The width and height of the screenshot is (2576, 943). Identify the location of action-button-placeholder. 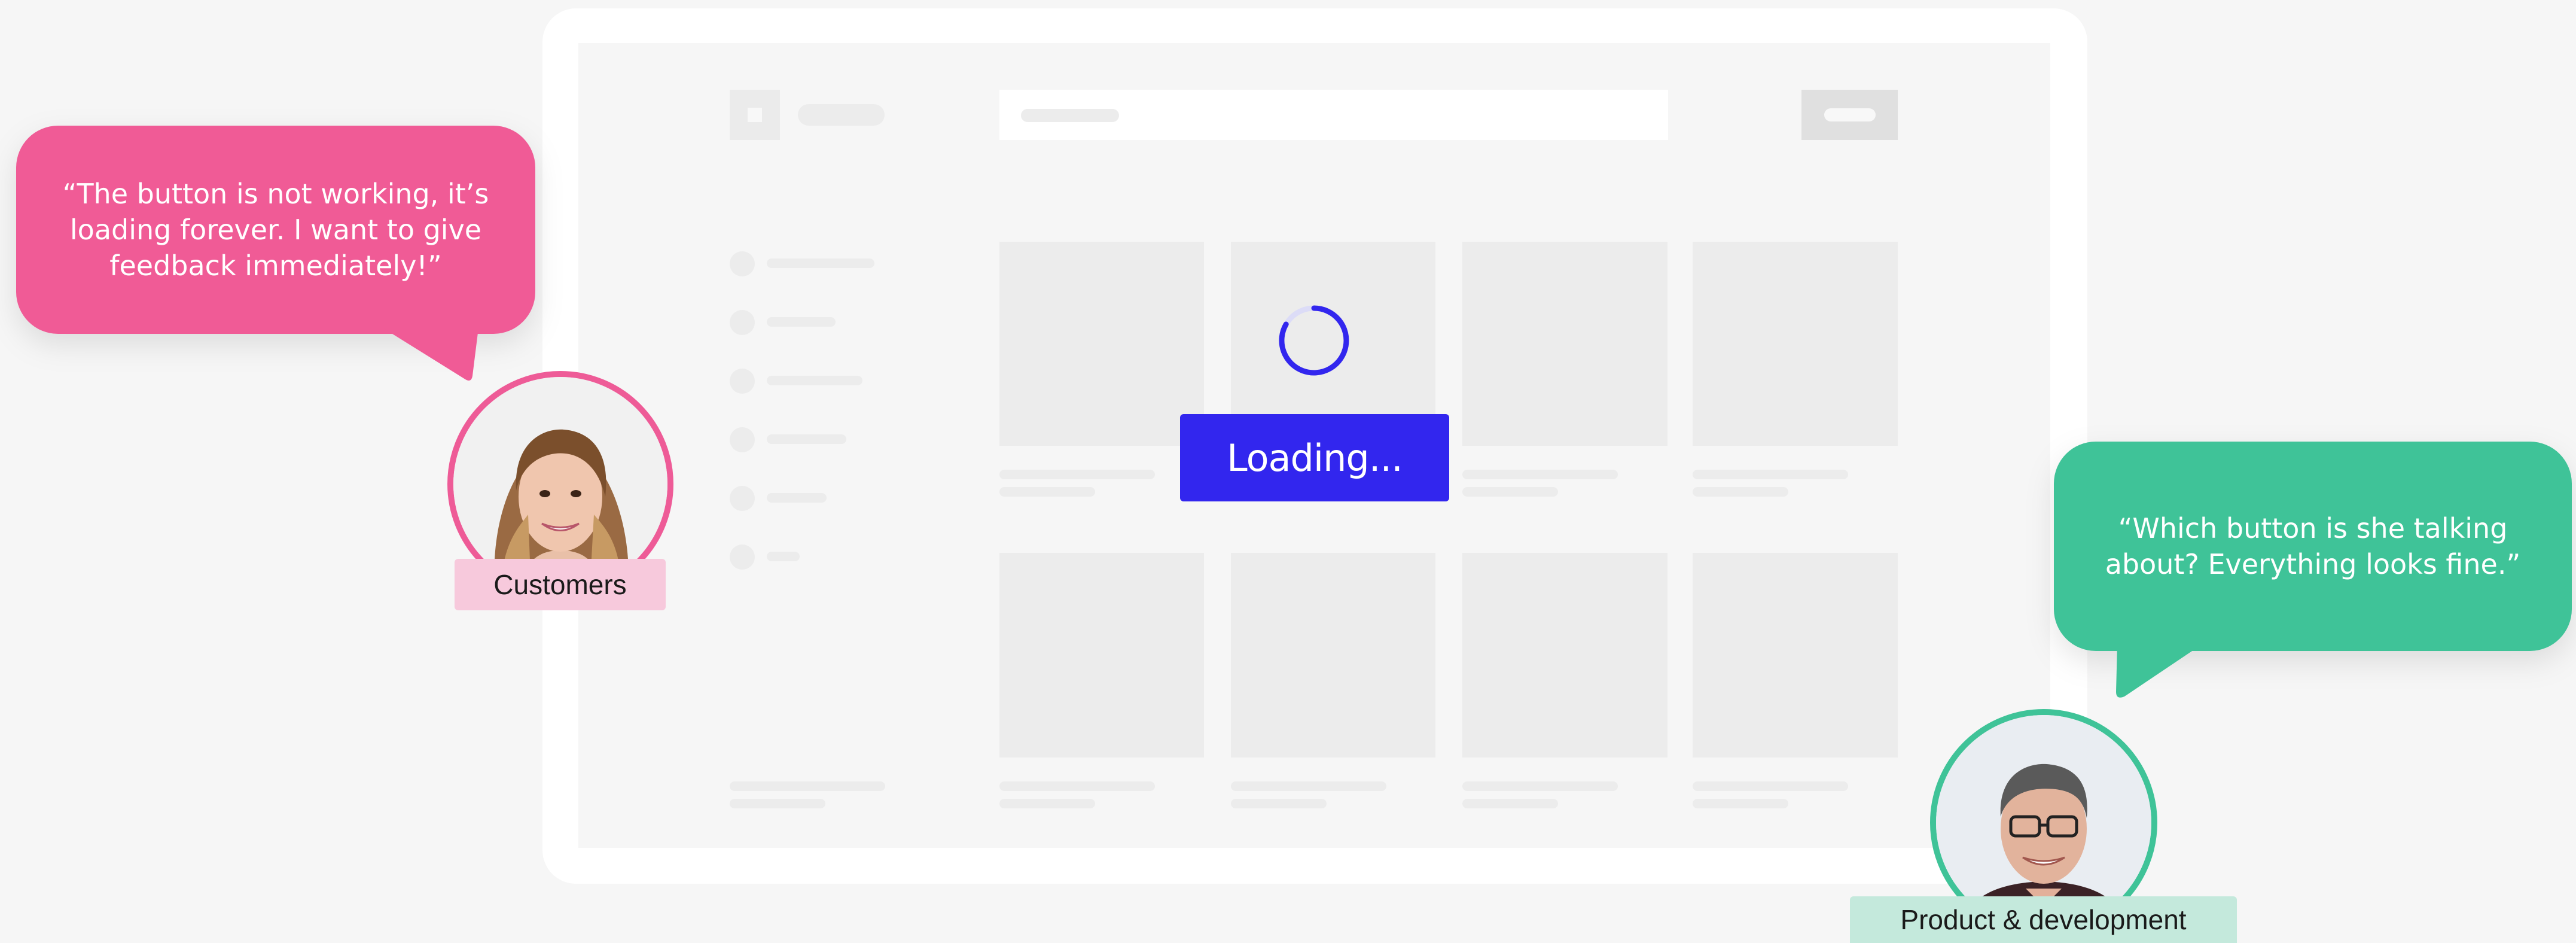
(1850, 115).